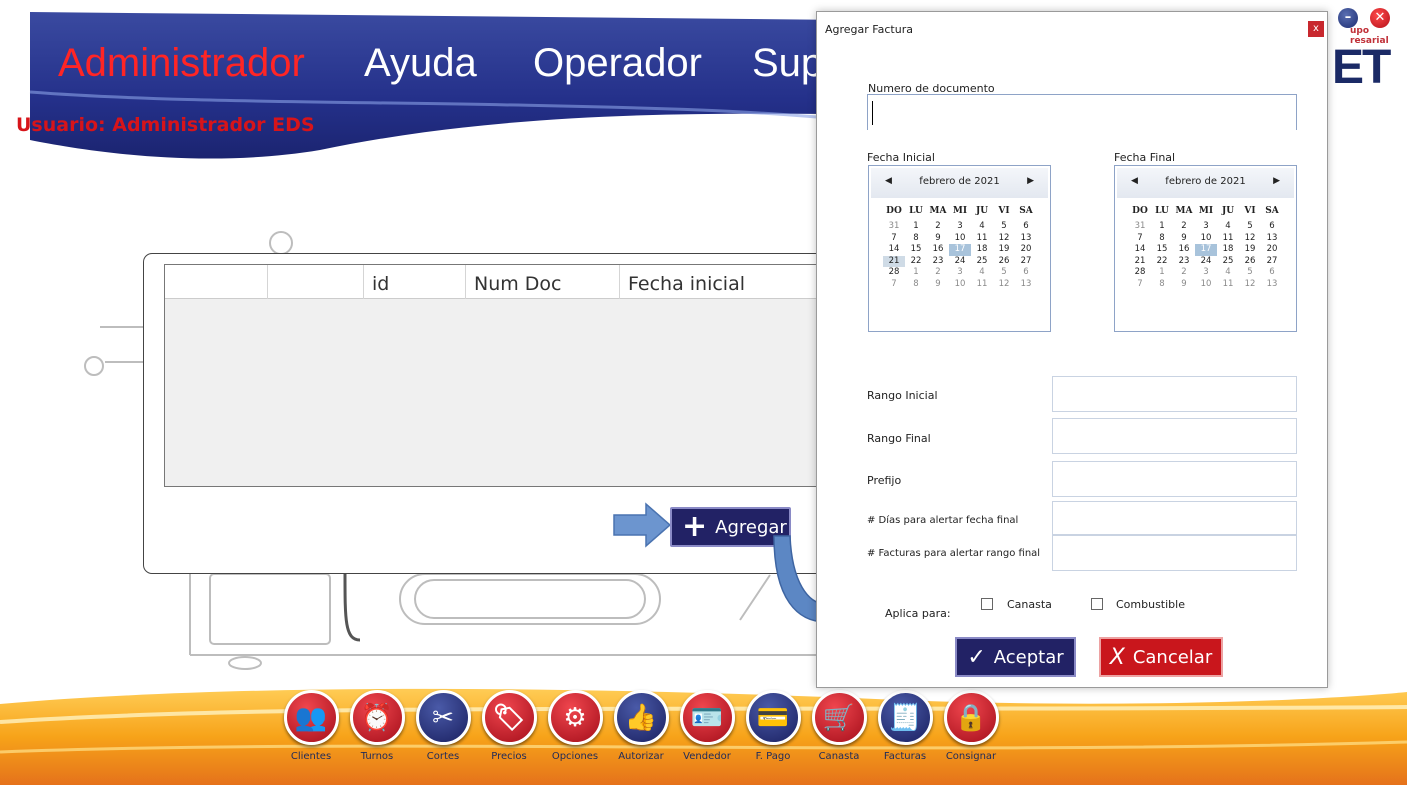  I want to click on canasta-label: Canasta, so click(1029, 604).